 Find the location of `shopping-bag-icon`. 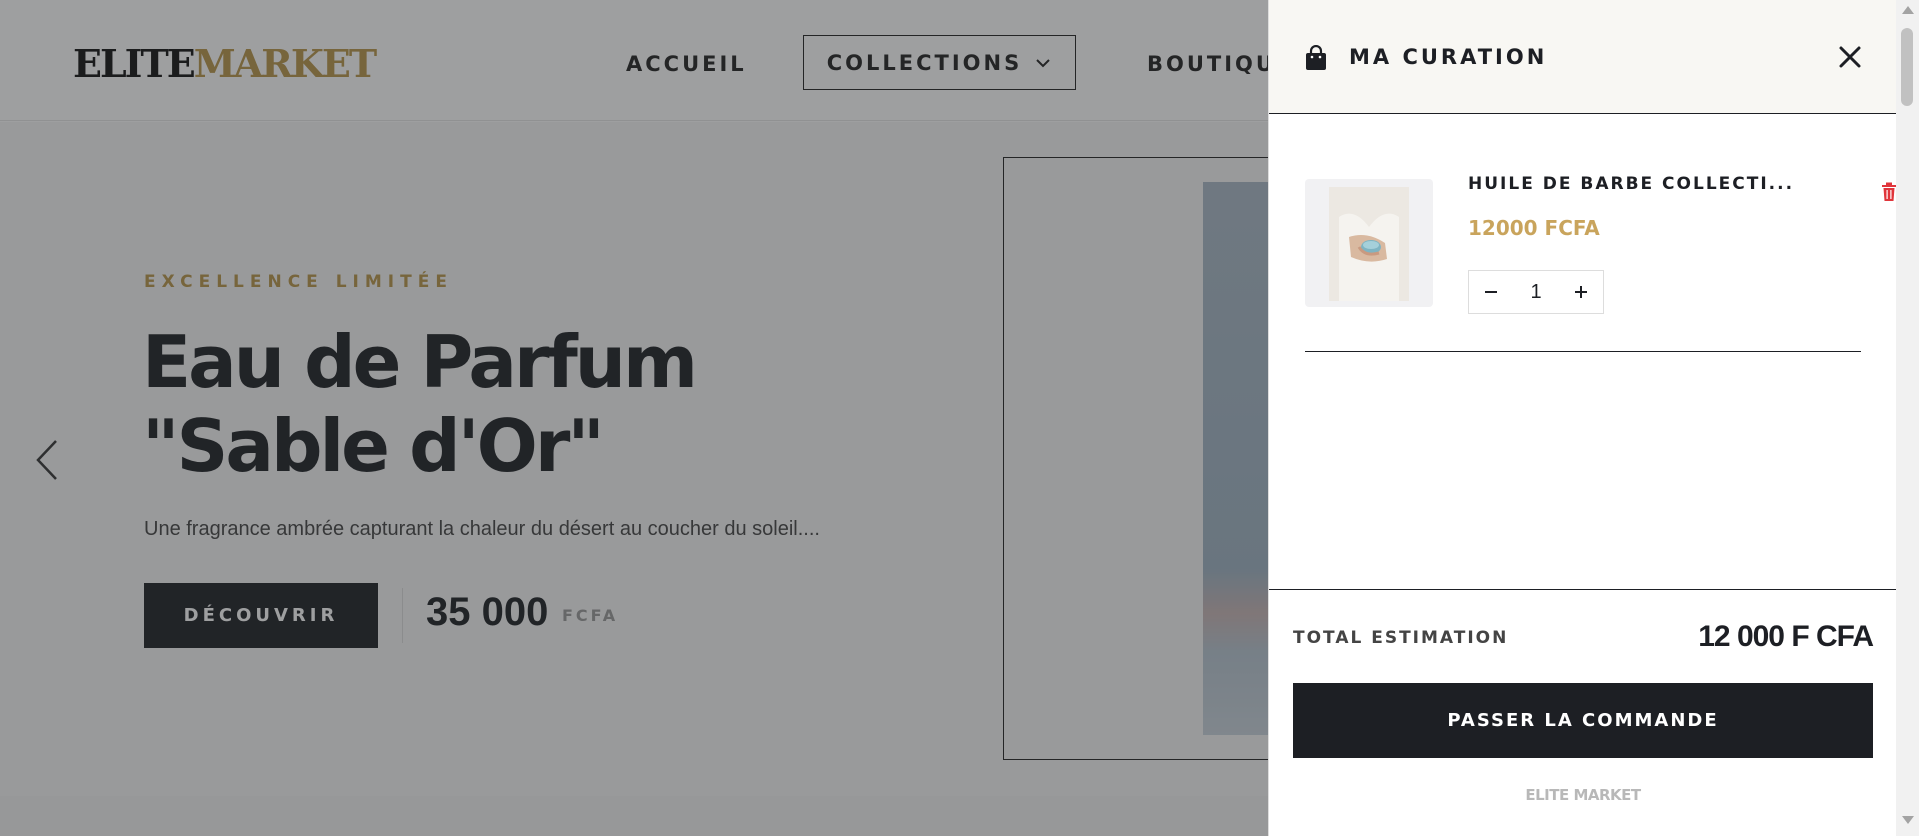

shopping-bag-icon is located at coordinates (1316, 57).